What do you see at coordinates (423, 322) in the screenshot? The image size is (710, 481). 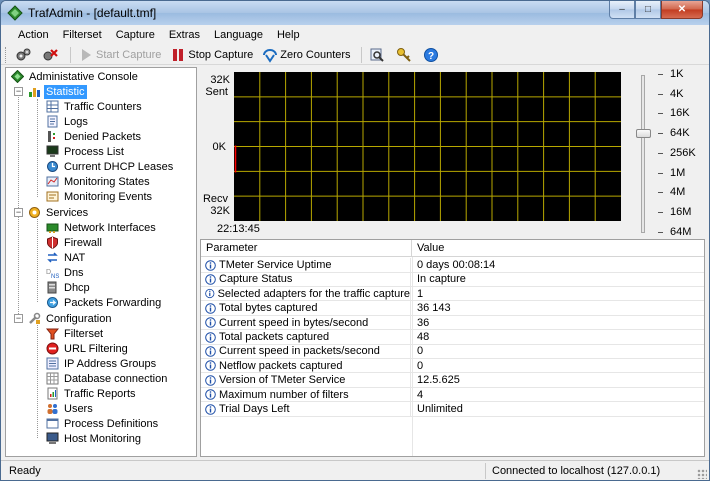 I see `value-cell: 36` at bounding box center [423, 322].